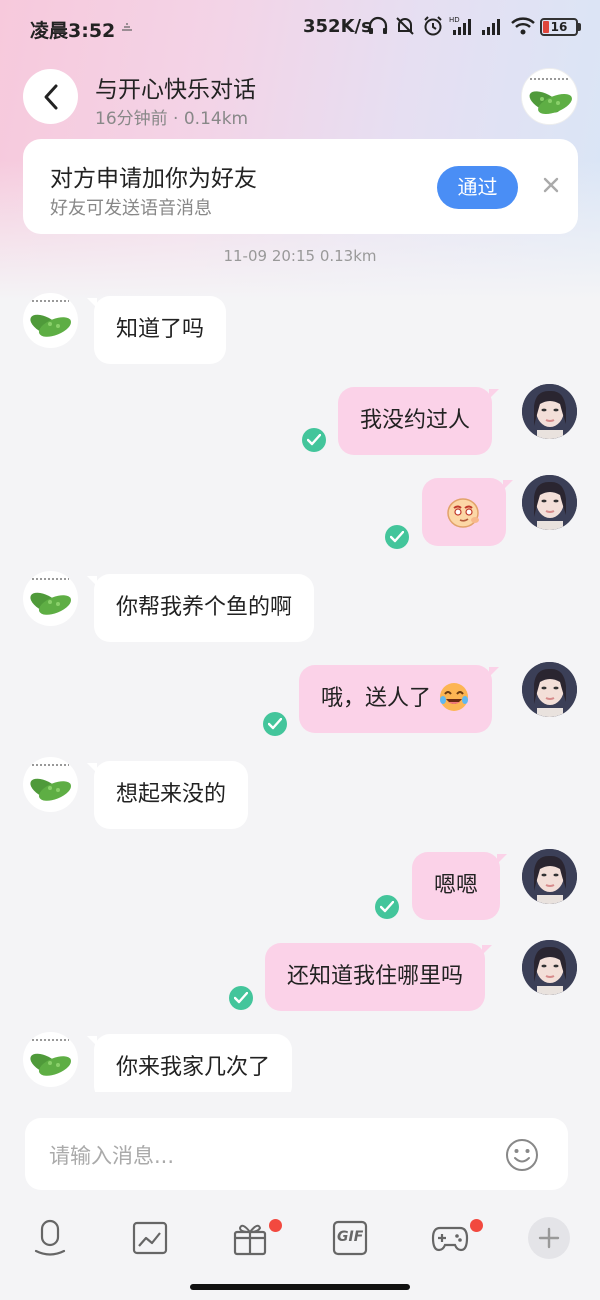 The height and width of the screenshot is (1300, 600). I want to click on battery-indicator: 16, so click(559, 27).